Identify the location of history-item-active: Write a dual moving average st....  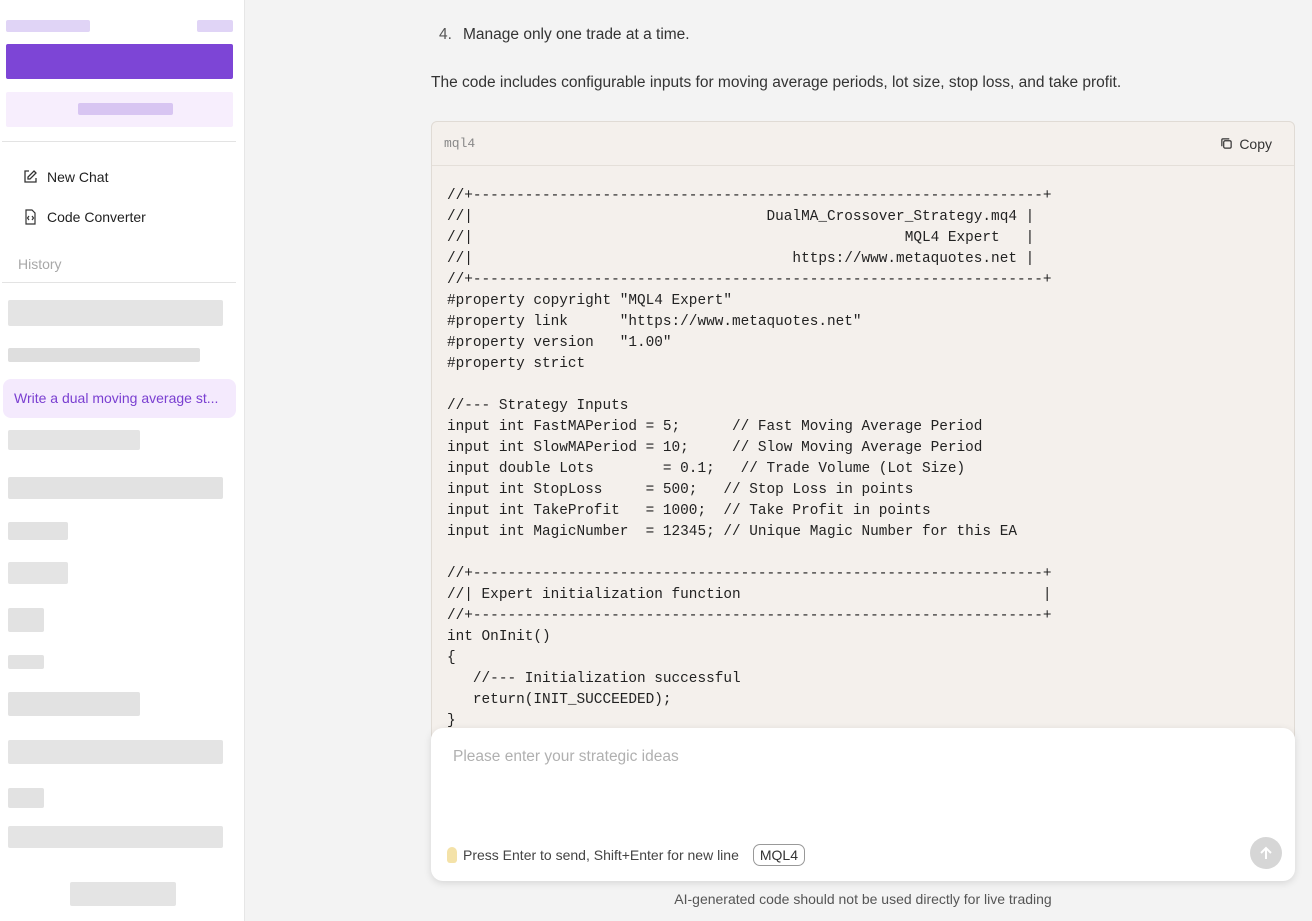
(119, 398).